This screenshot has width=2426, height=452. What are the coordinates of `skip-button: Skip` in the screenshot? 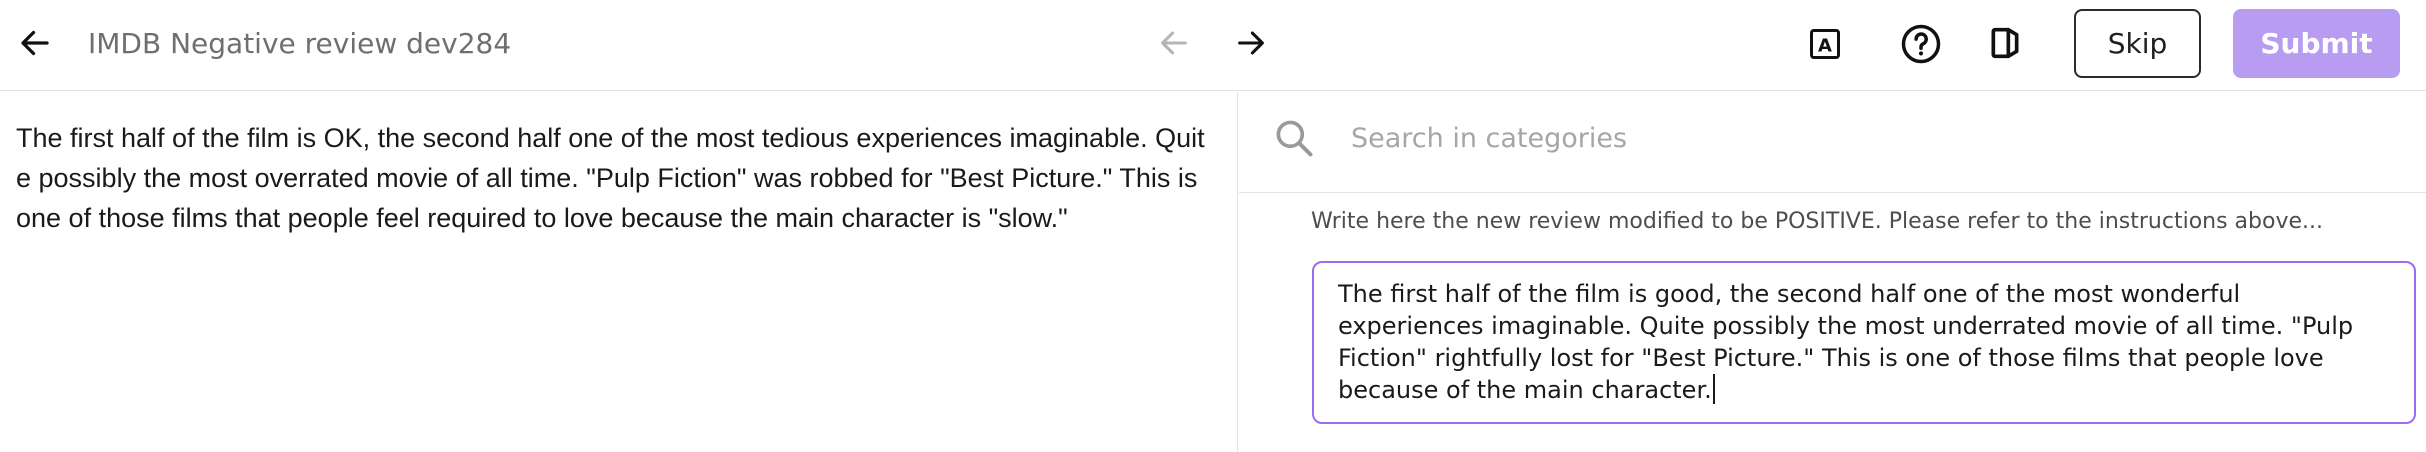 It's located at (2137, 43).